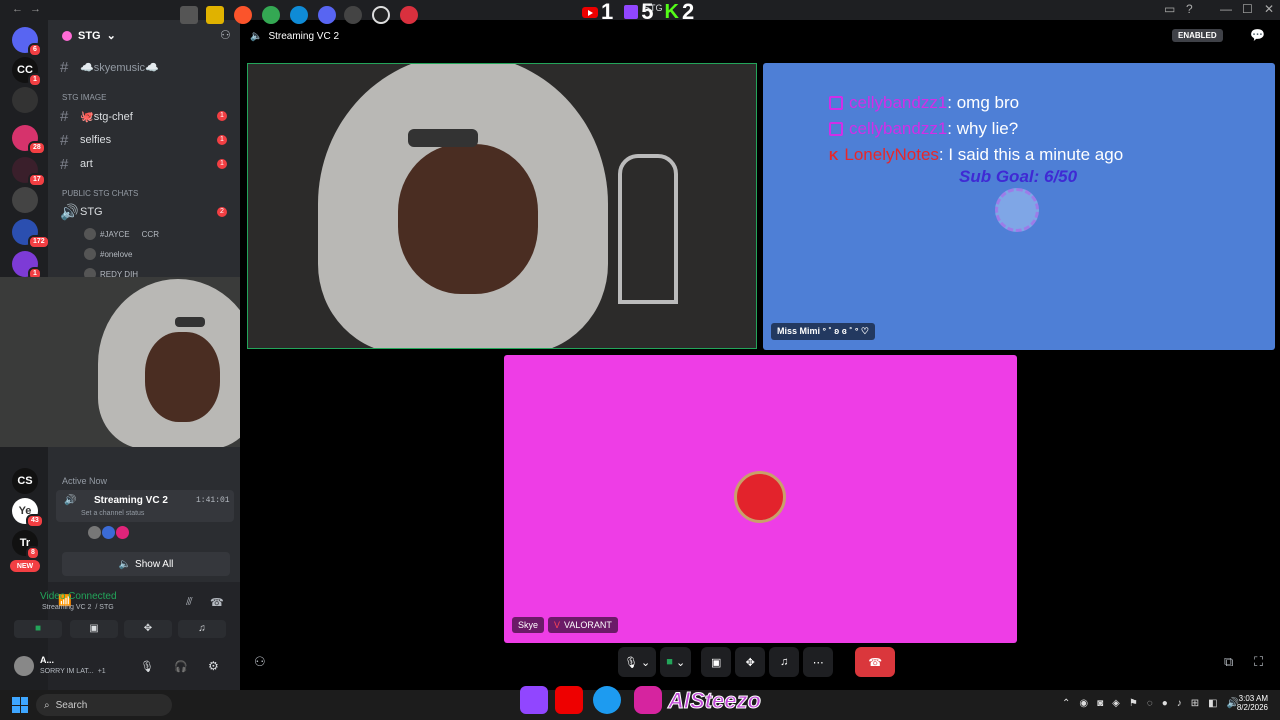 Image resolution: width=1280 pixels, height=720 pixels. I want to click on hangup-icon: ☎, so click(875, 662).